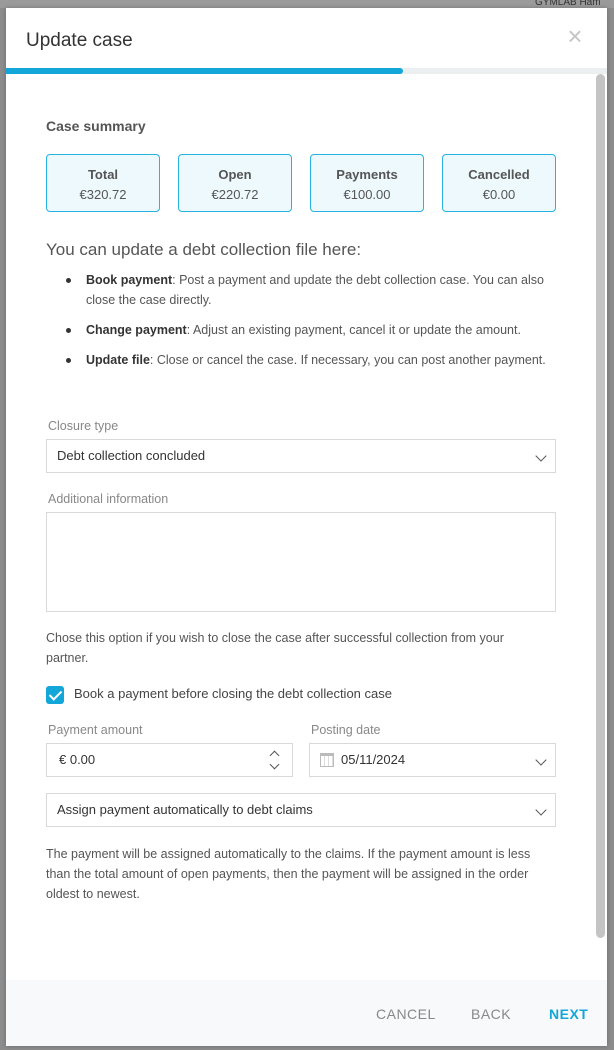 The height and width of the screenshot is (1050, 614). What do you see at coordinates (306, 1013) in the screenshot?
I see `dialog-footer: CANCEL BACK NEXT` at bounding box center [306, 1013].